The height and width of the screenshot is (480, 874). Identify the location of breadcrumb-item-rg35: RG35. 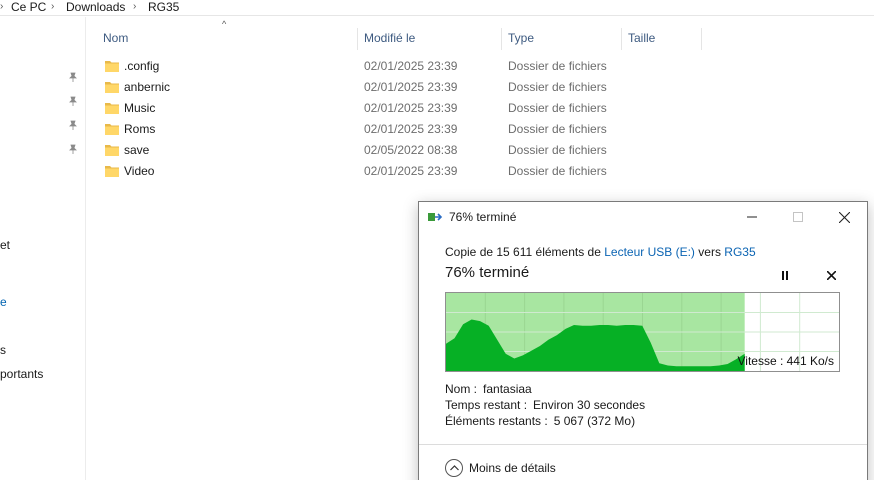
(163, 7).